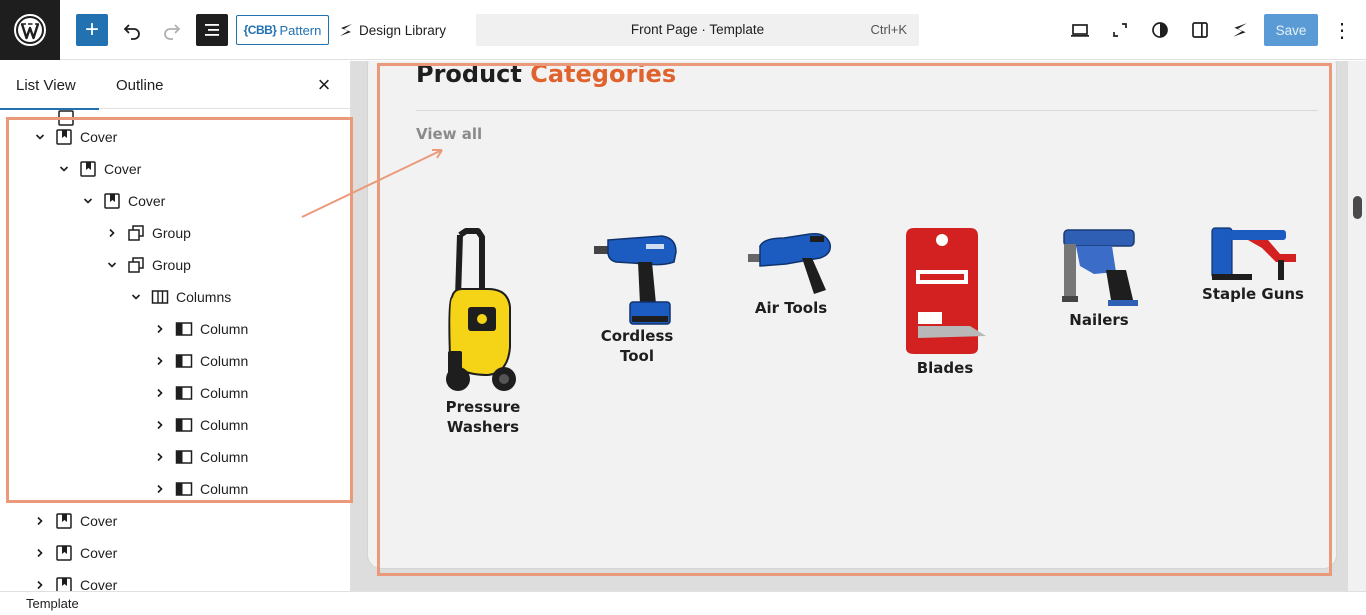 The width and height of the screenshot is (1366, 615). Describe the element at coordinates (175, 85) in the screenshot. I see `sidebar-tabs: List View Outline ×` at that location.